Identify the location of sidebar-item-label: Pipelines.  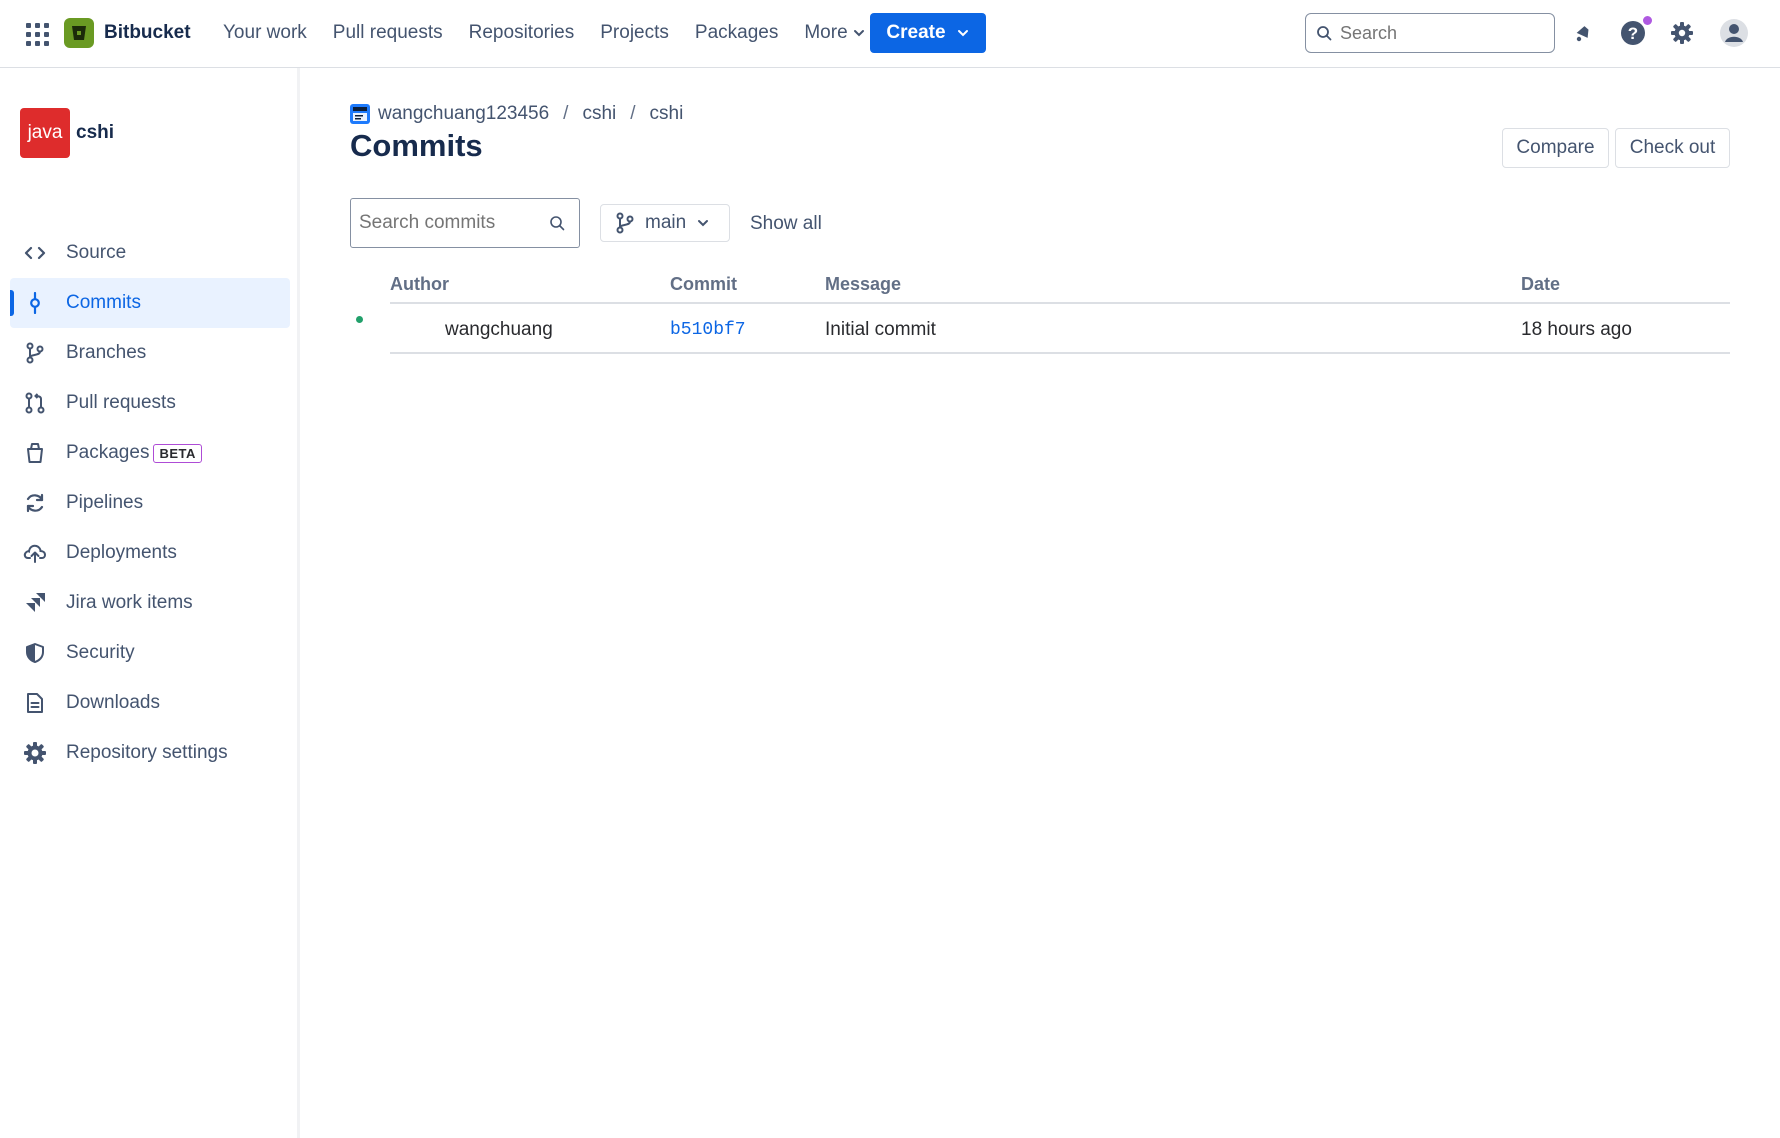
(105, 502).